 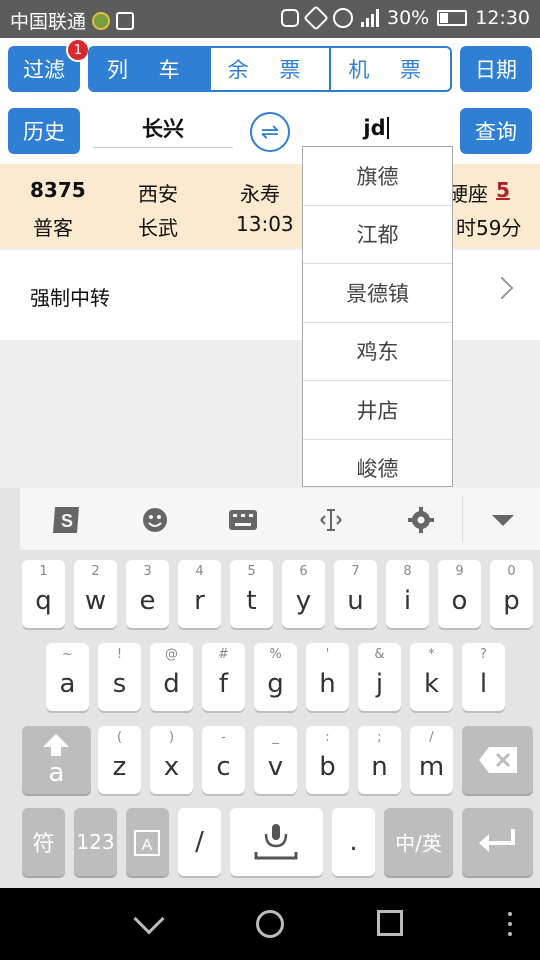 What do you see at coordinates (389, 69) in the screenshot?
I see `tab-flight-tickets: 机 票` at bounding box center [389, 69].